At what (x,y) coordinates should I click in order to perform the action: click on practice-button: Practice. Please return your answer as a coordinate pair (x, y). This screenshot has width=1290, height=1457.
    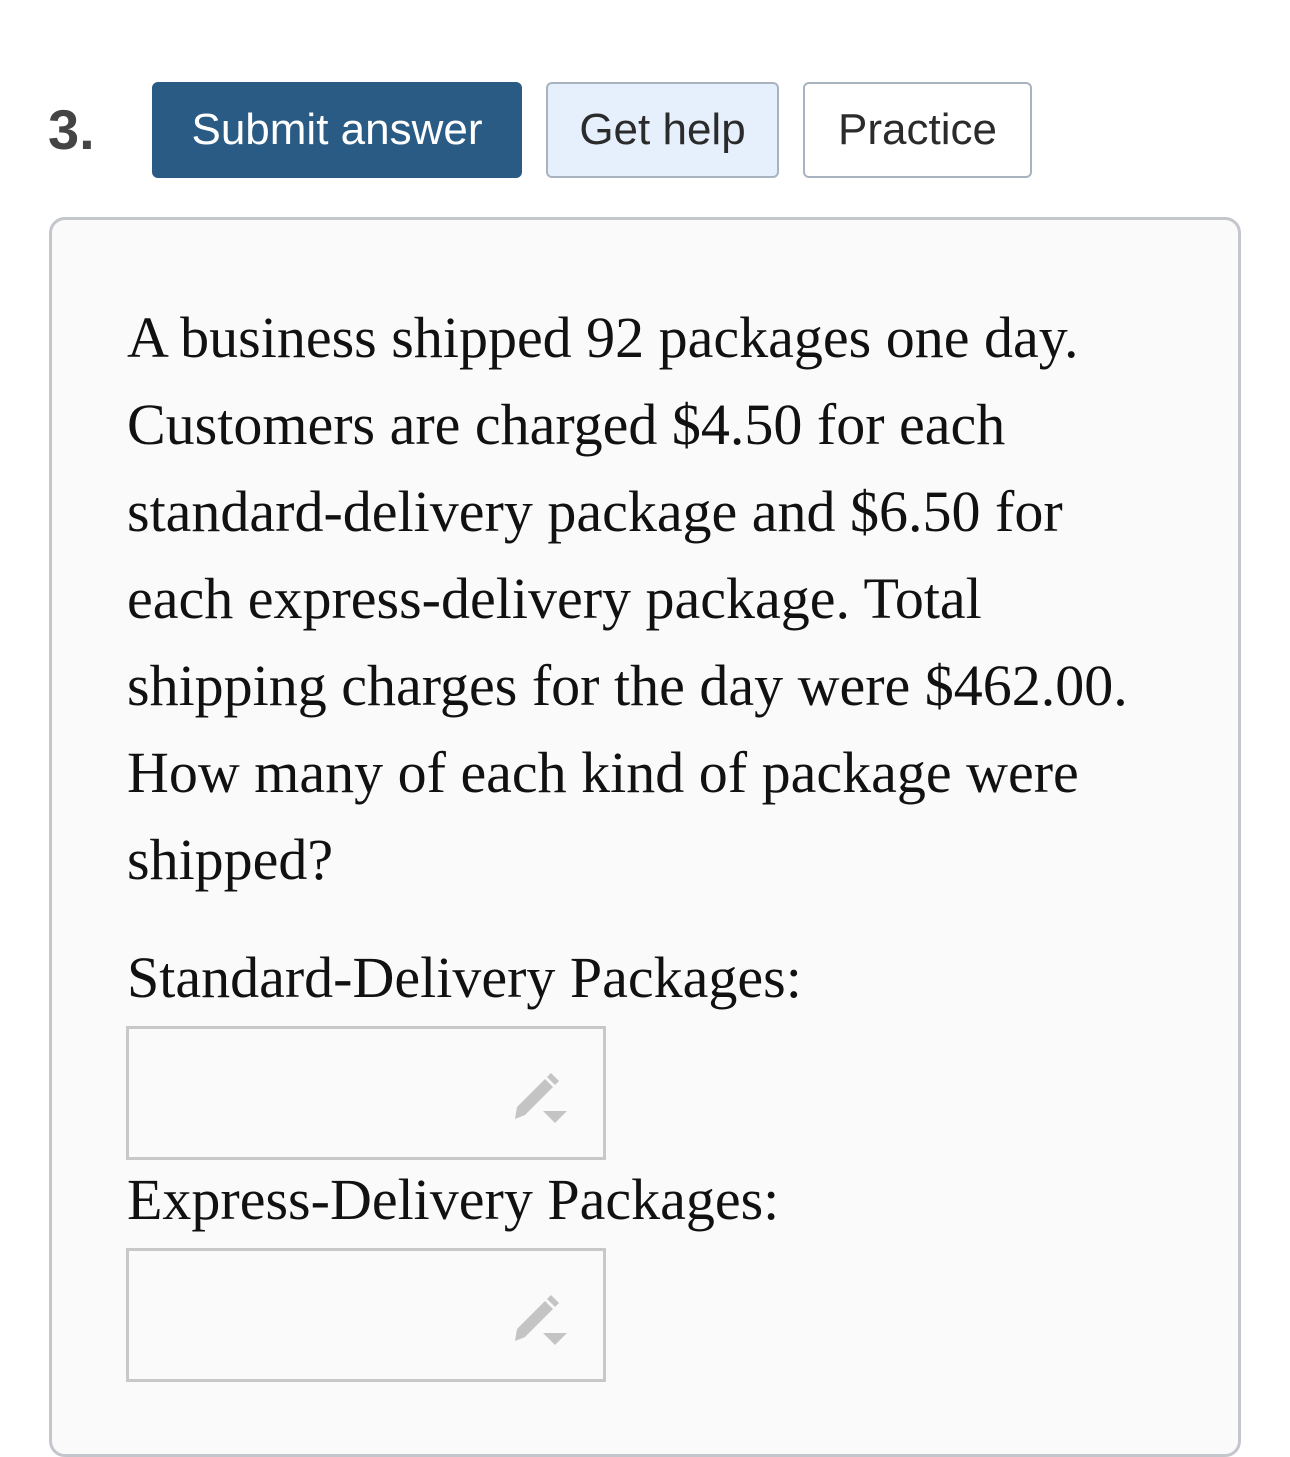
    Looking at the image, I should click on (917, 130).